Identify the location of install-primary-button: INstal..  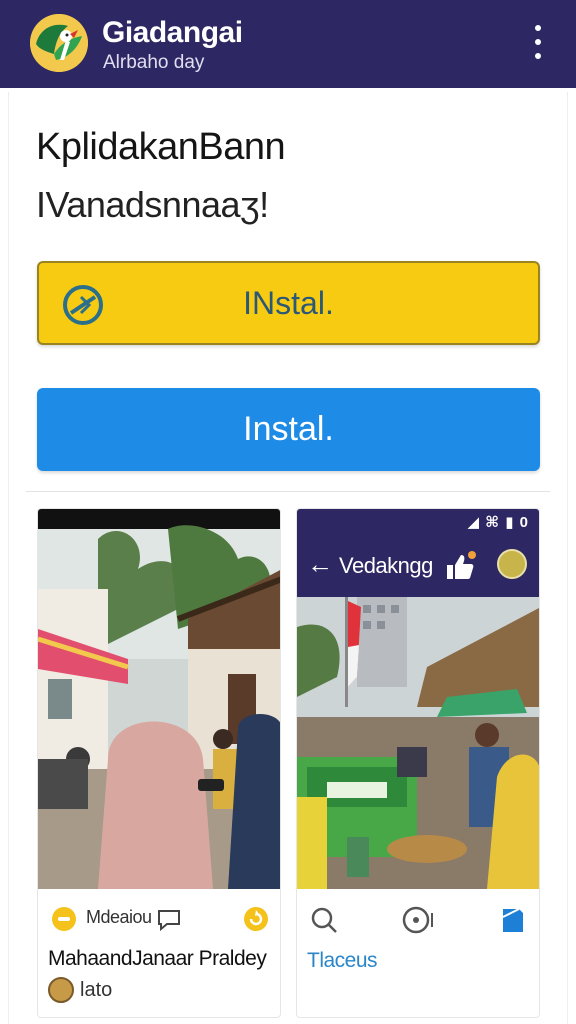
(288, 303).